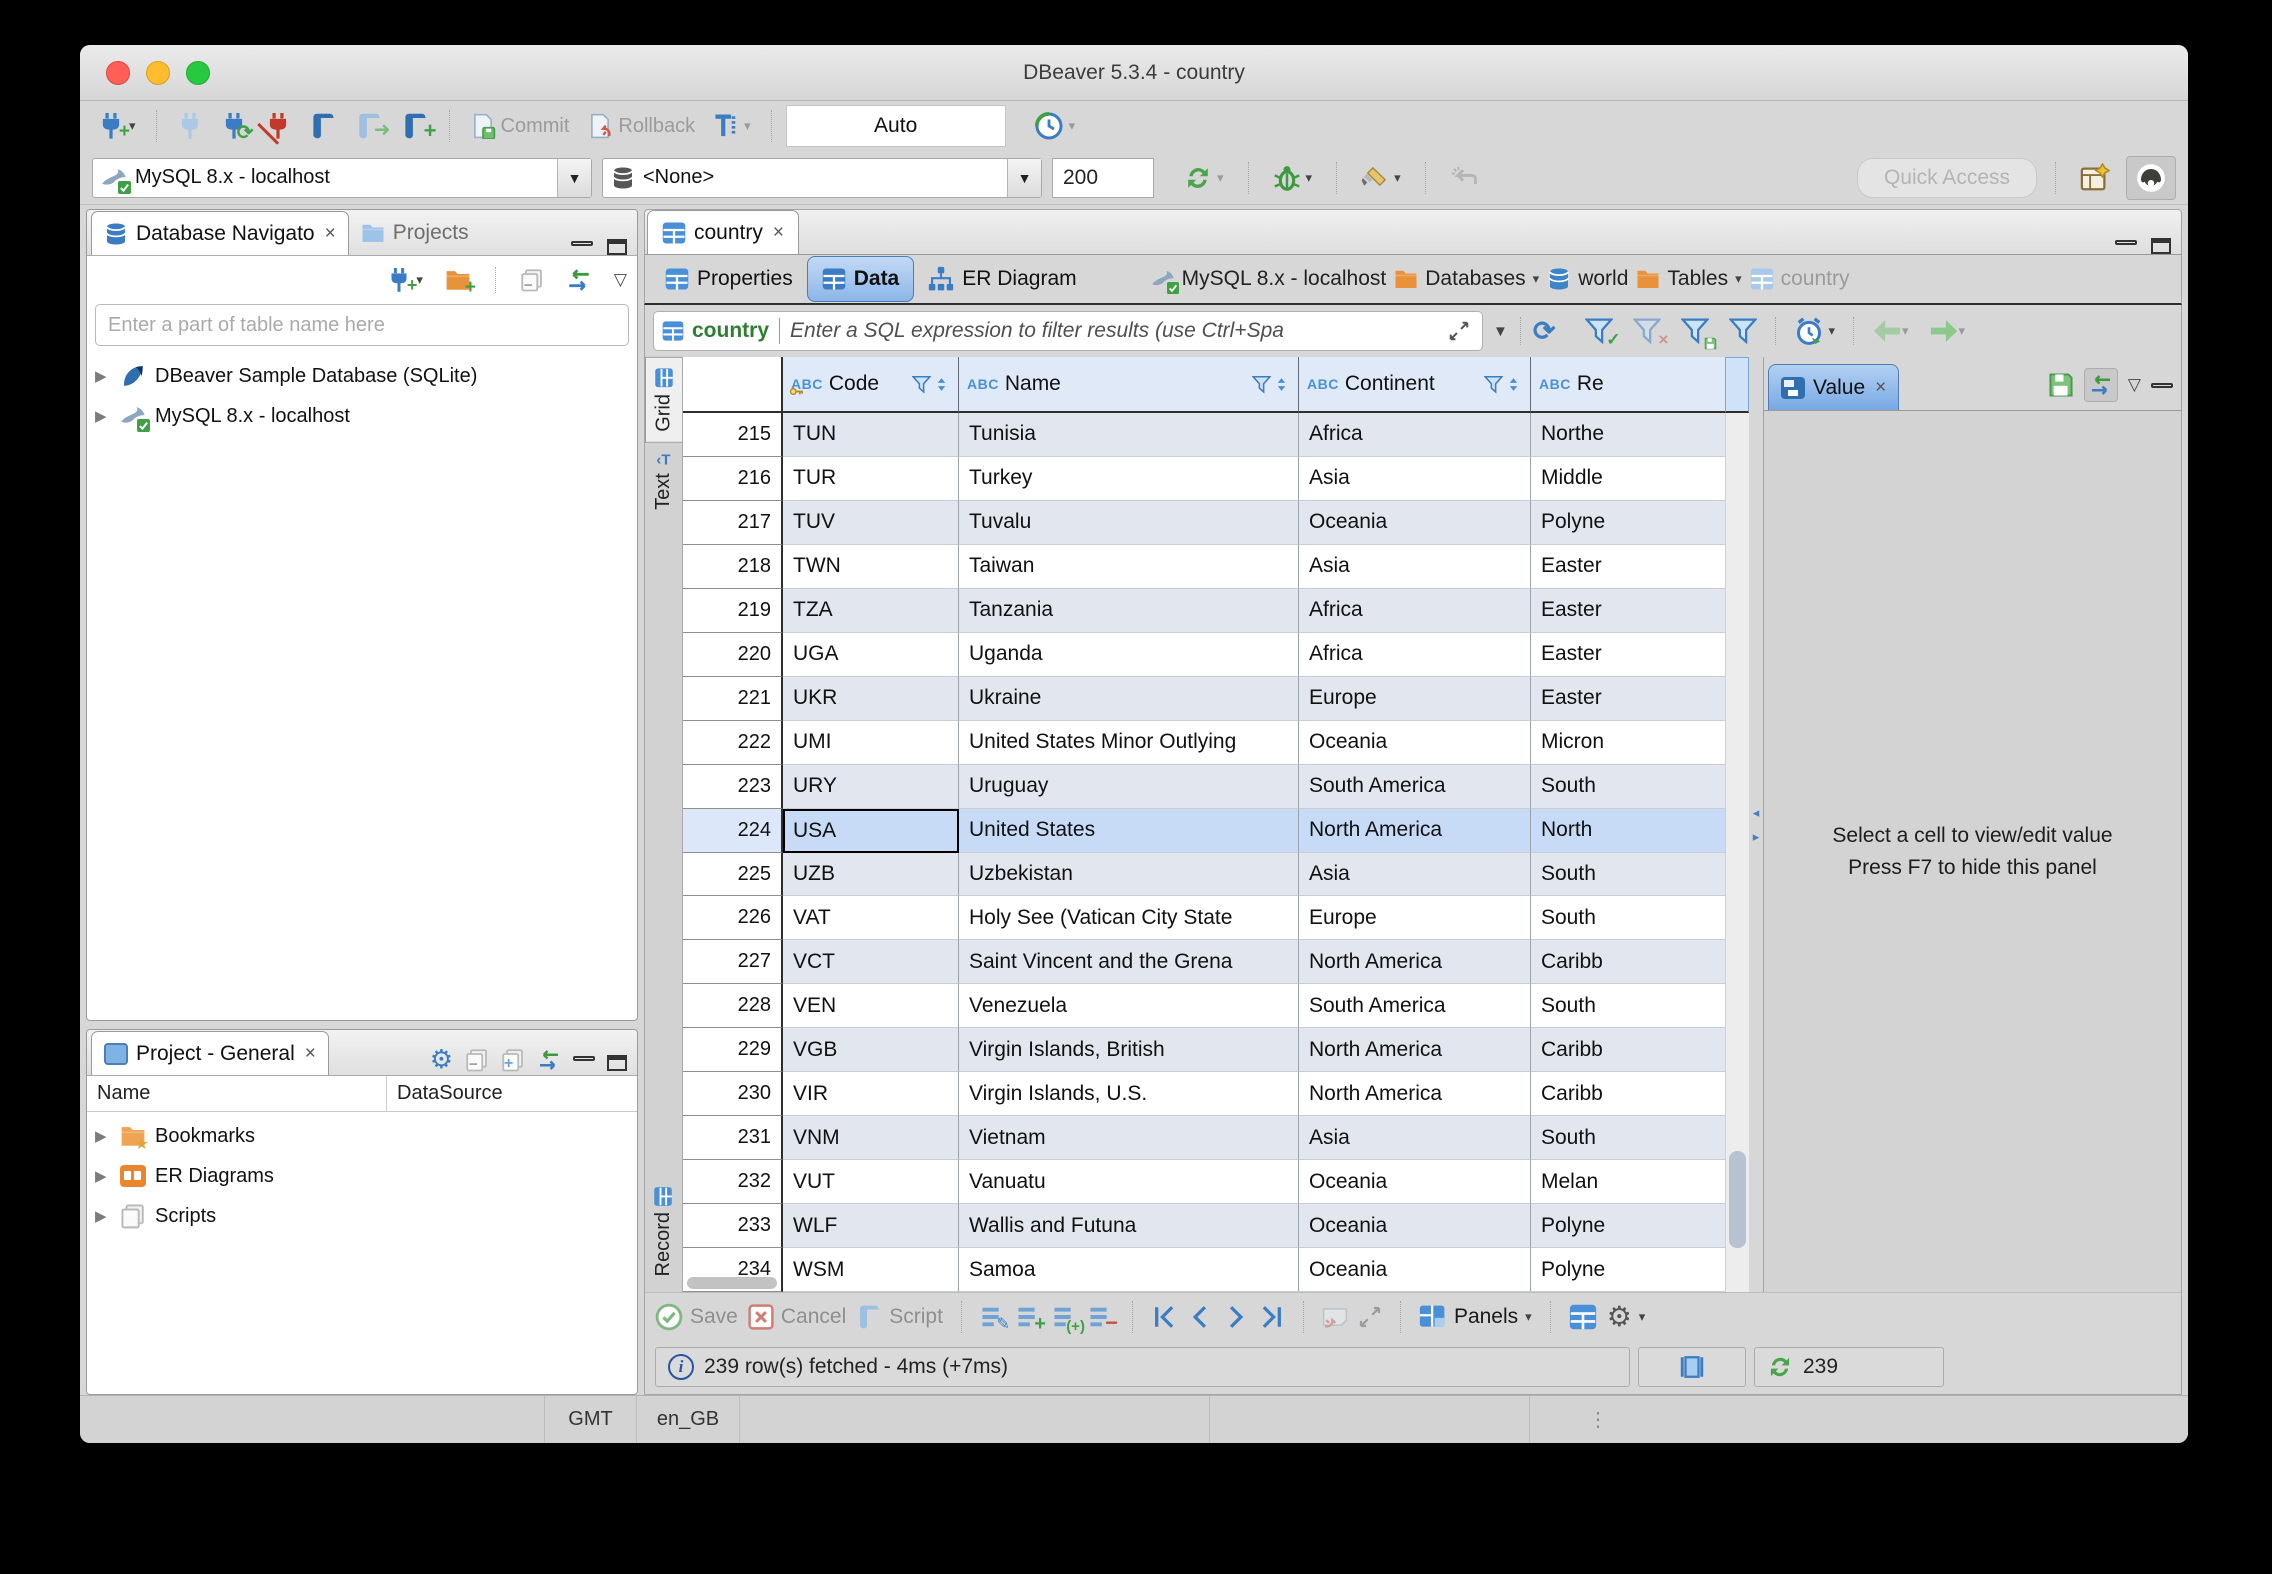 This screenshot has width=2272, height=1574. I want to click on cell-name: Tanzania, so click(1129, 610).